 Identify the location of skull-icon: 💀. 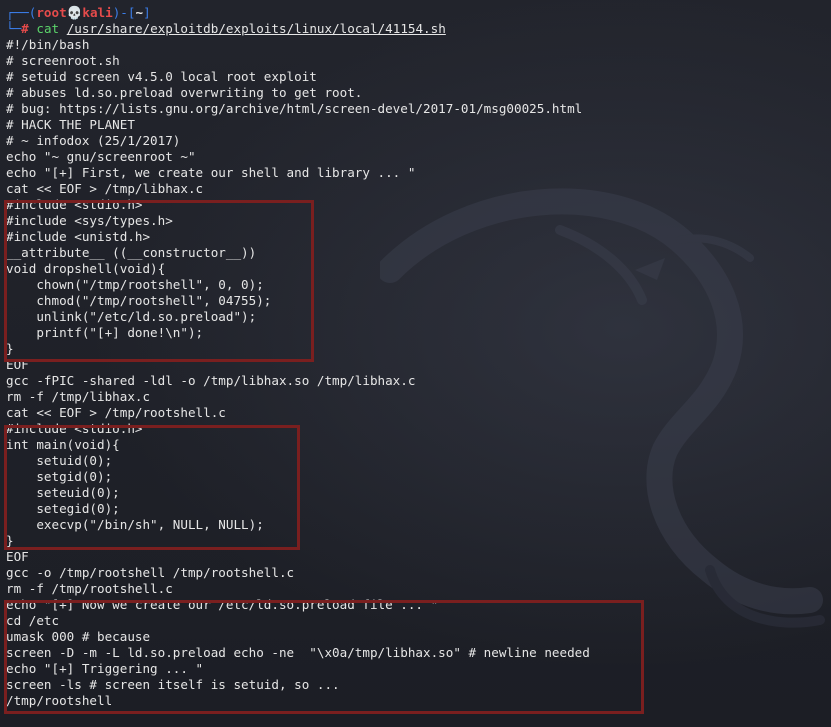
(74, 12).